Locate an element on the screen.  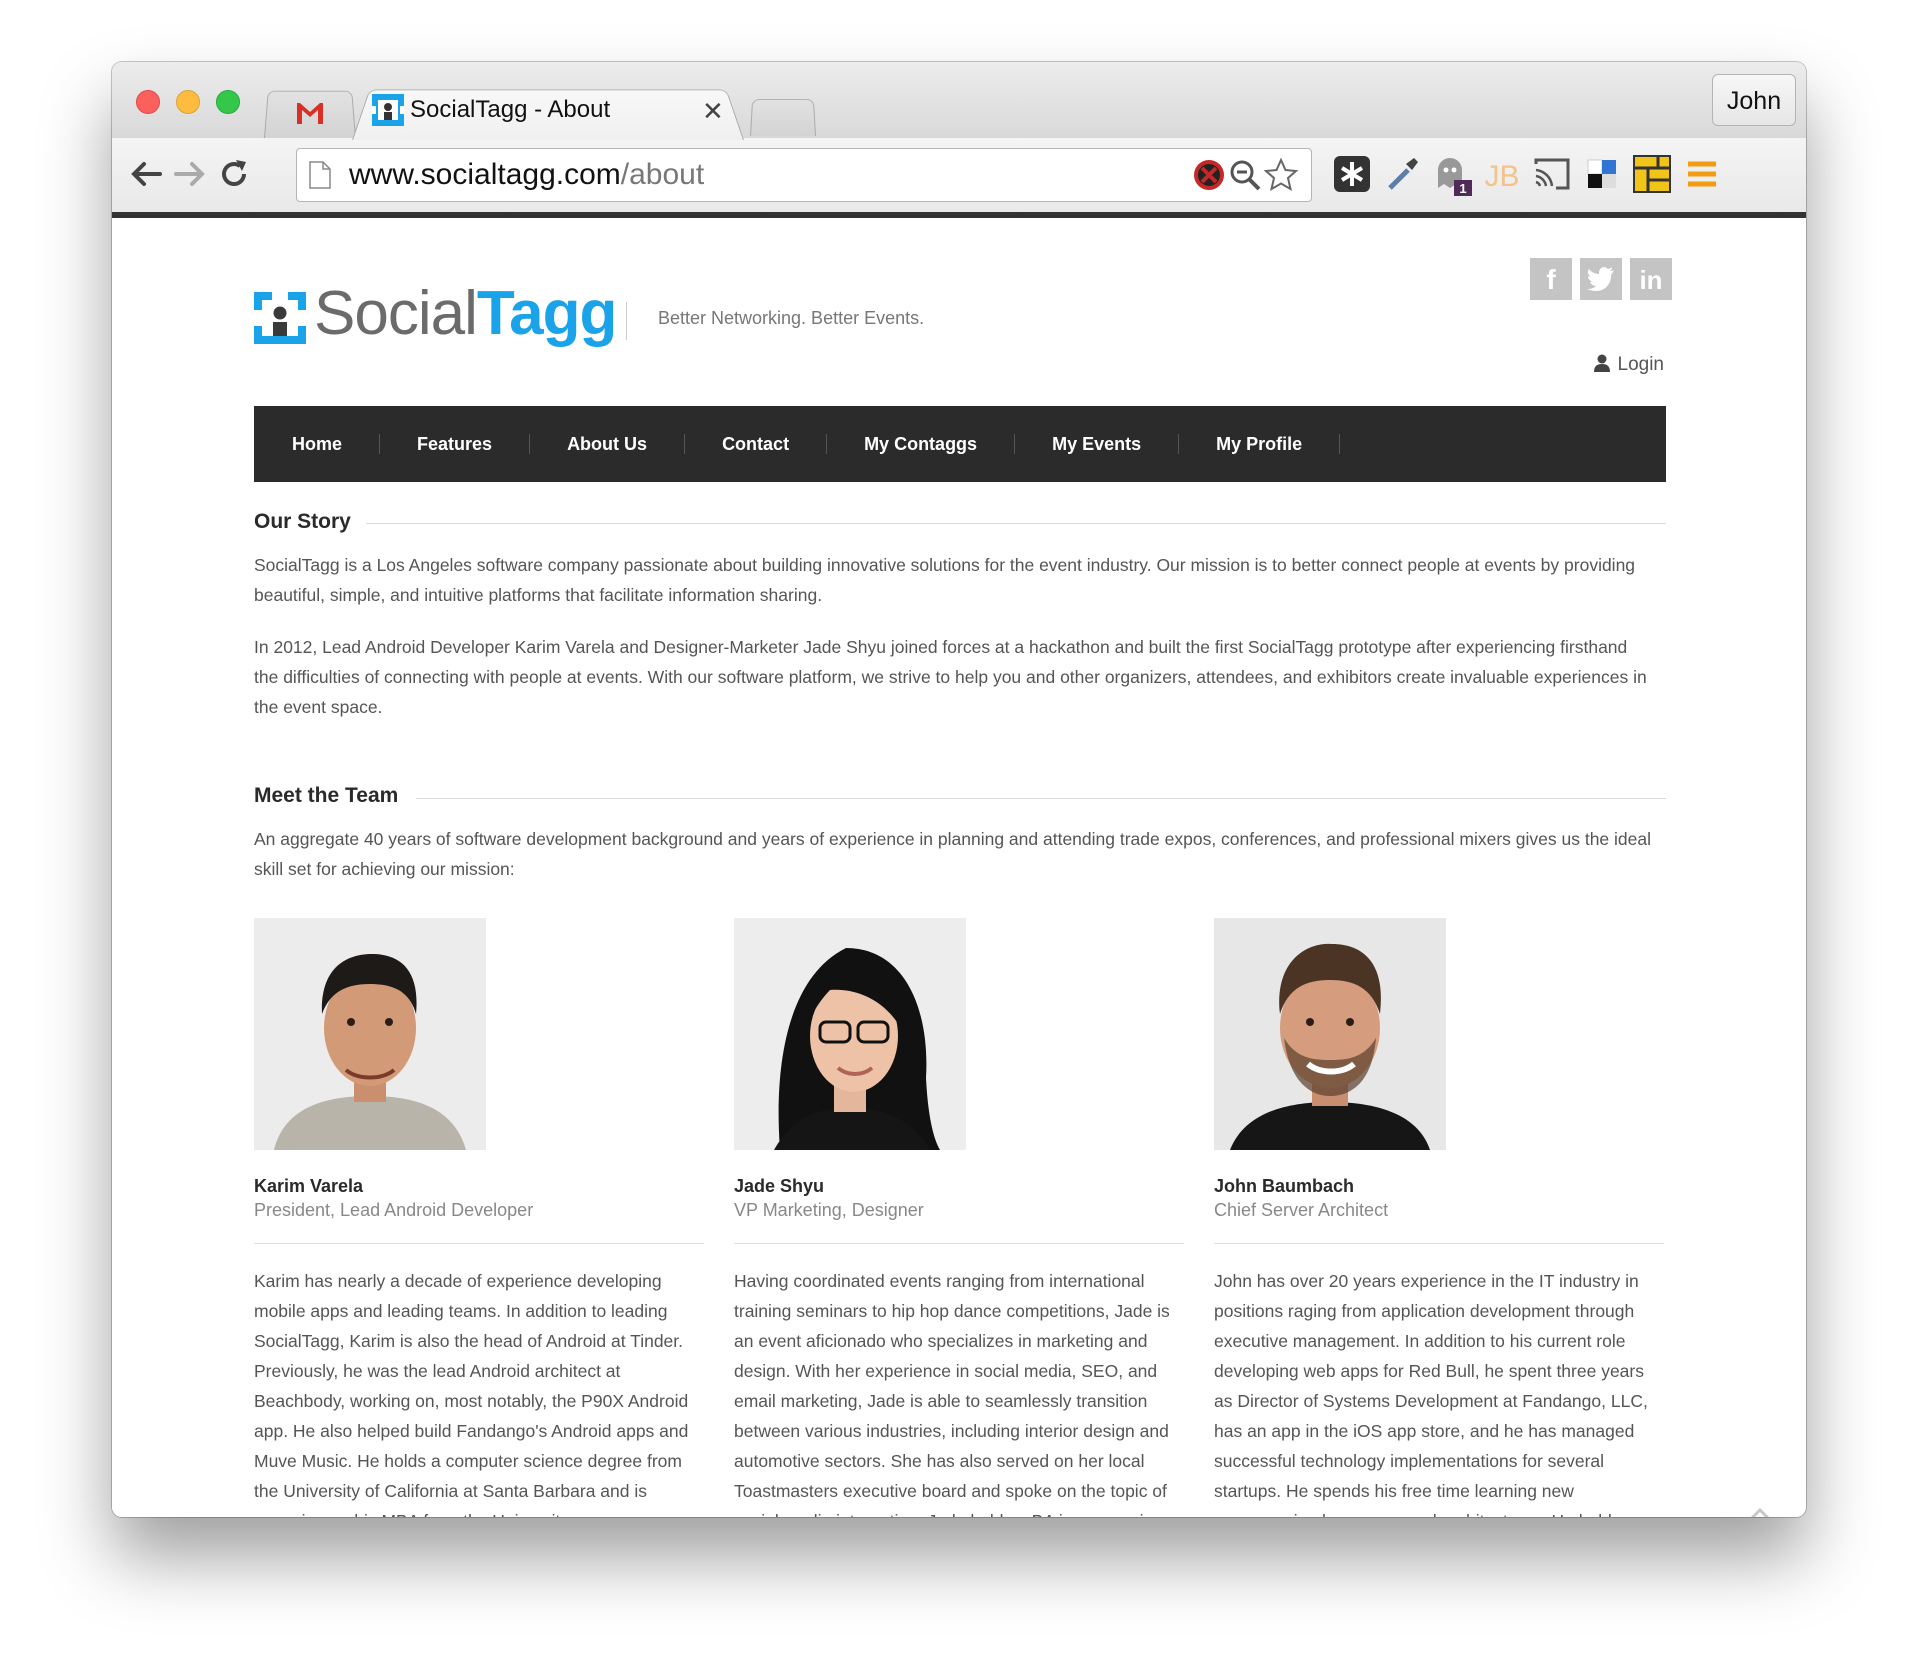
nav-home: Home is located at coordinates (317, 444).